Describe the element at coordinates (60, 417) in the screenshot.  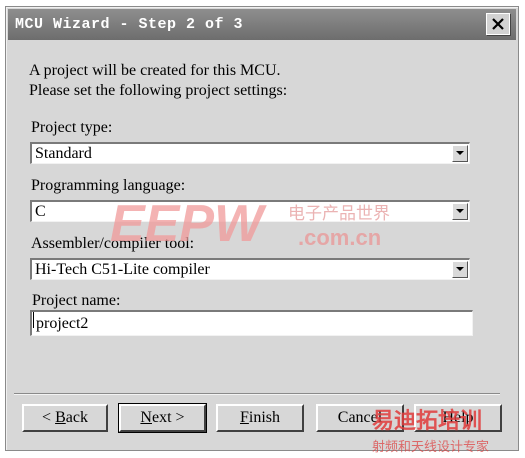
I see `back-button-accel: B` at that location.